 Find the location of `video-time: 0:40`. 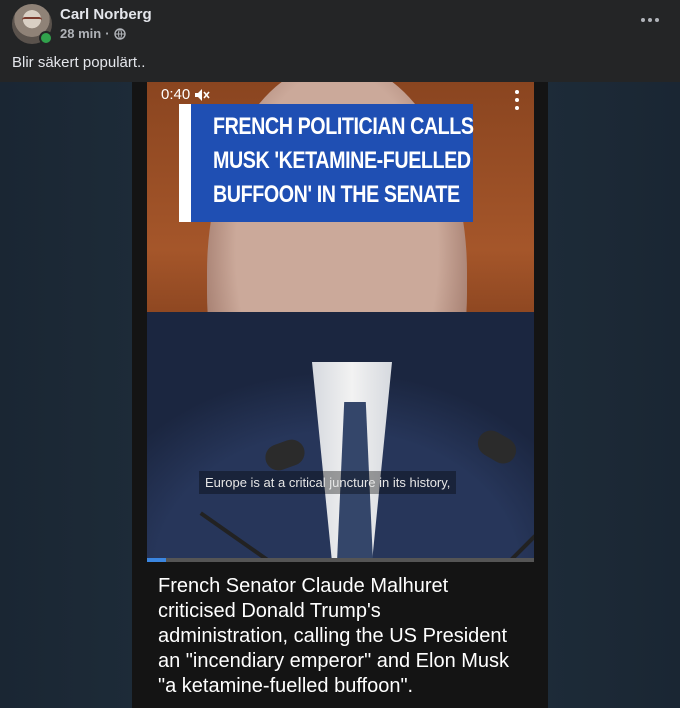

video-time: 0:40 is located at coordinates (185, 94).